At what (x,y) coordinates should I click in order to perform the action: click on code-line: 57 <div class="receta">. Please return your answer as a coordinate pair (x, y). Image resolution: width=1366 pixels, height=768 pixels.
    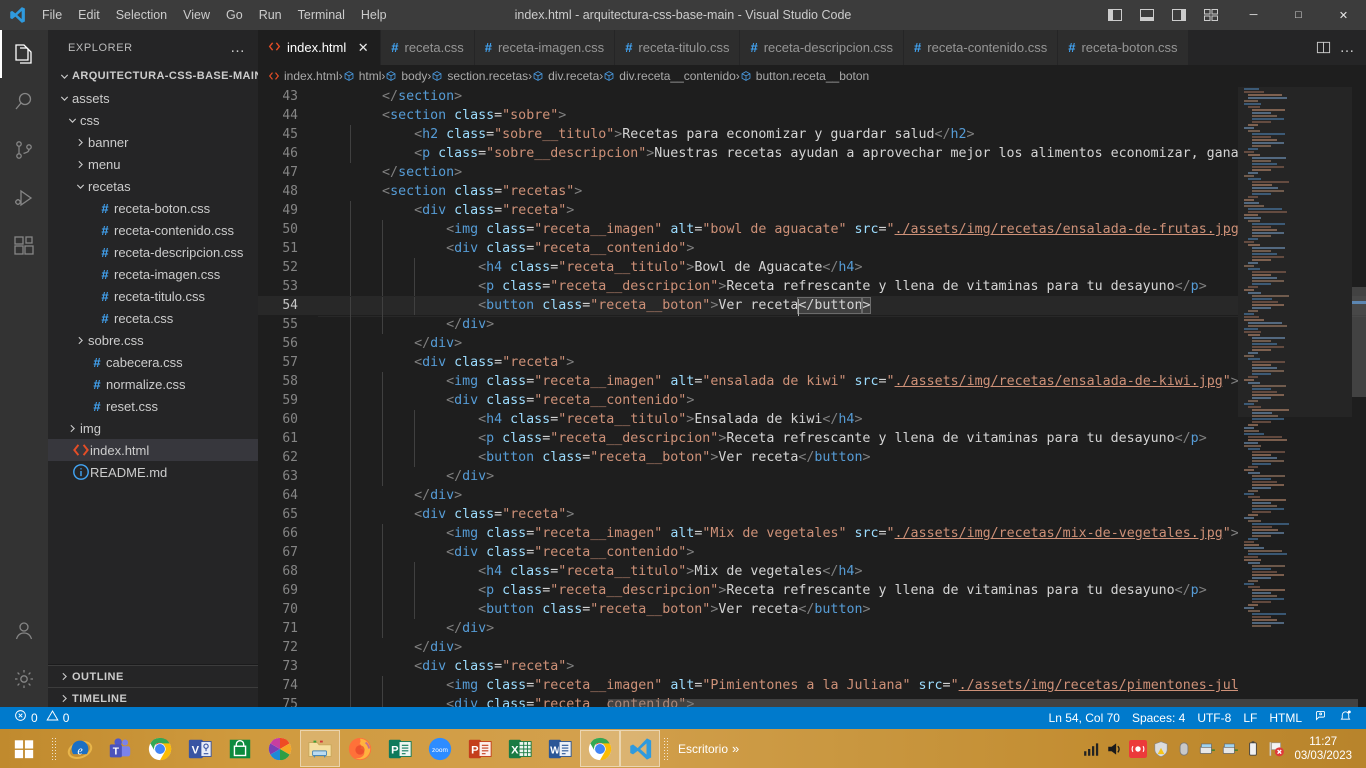
    Looking at the image, I should click on (812, 362).